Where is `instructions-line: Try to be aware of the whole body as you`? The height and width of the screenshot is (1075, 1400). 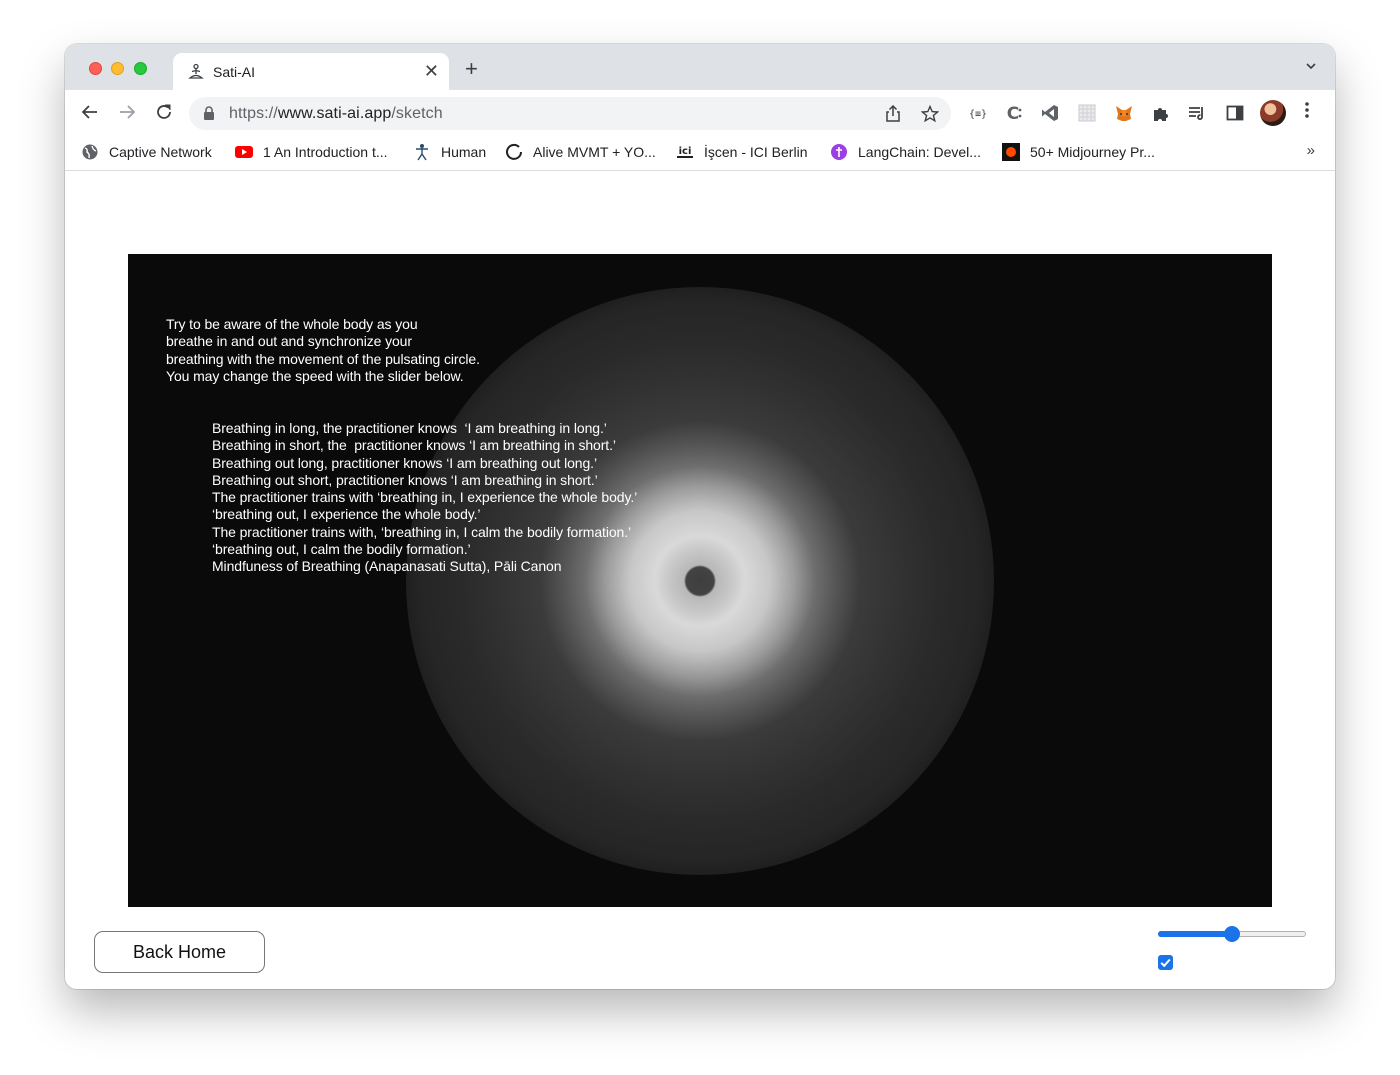
instructions-line: Try to be aware of the whole body as you is located at coordinates (292, 324).